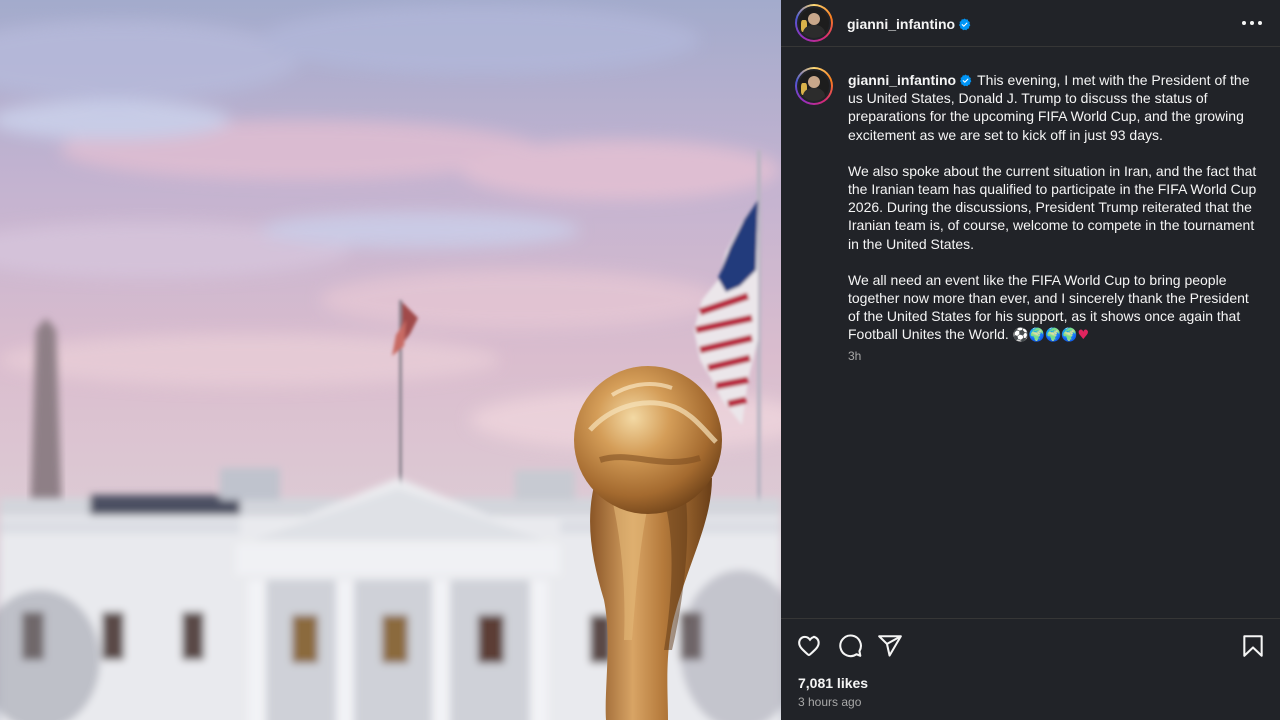  What do you see at coordinates (833, 683) in the screenshot?
I see `likes-count: 7,081 likes` at bounding box center [833, 683].